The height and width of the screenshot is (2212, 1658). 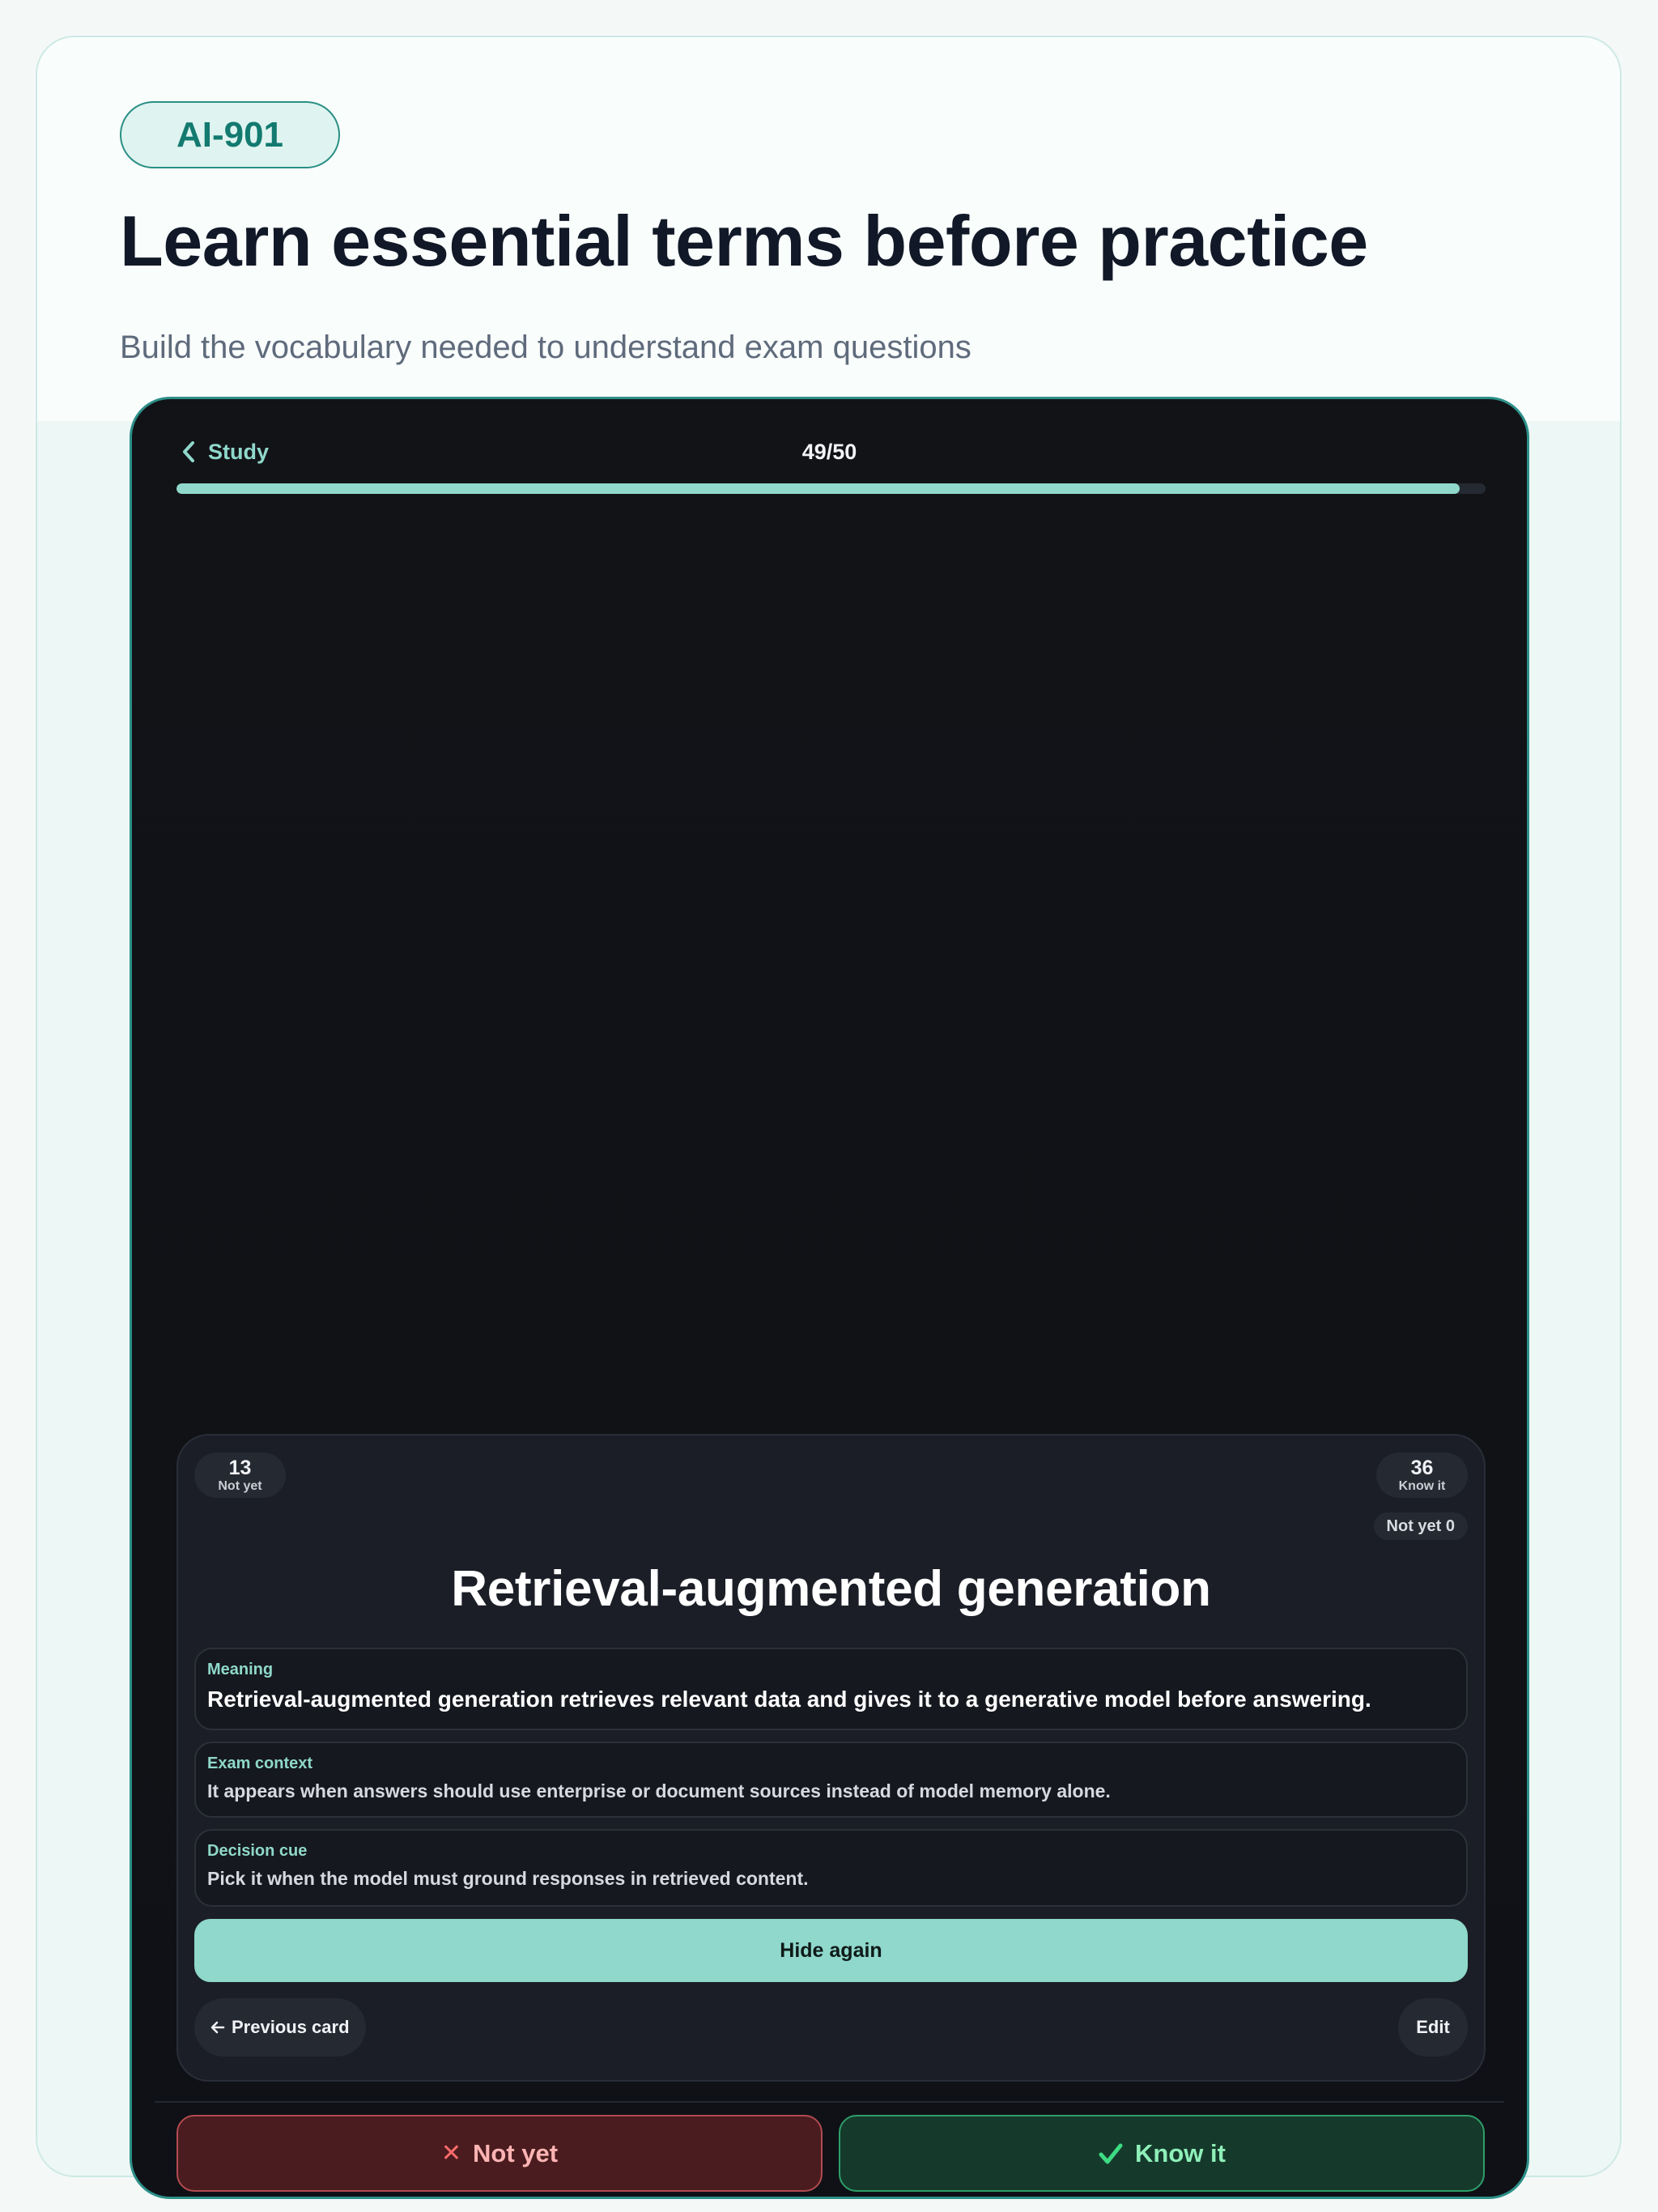 I want to click on not-yet-count: 13, so click(x=240, y=1468).